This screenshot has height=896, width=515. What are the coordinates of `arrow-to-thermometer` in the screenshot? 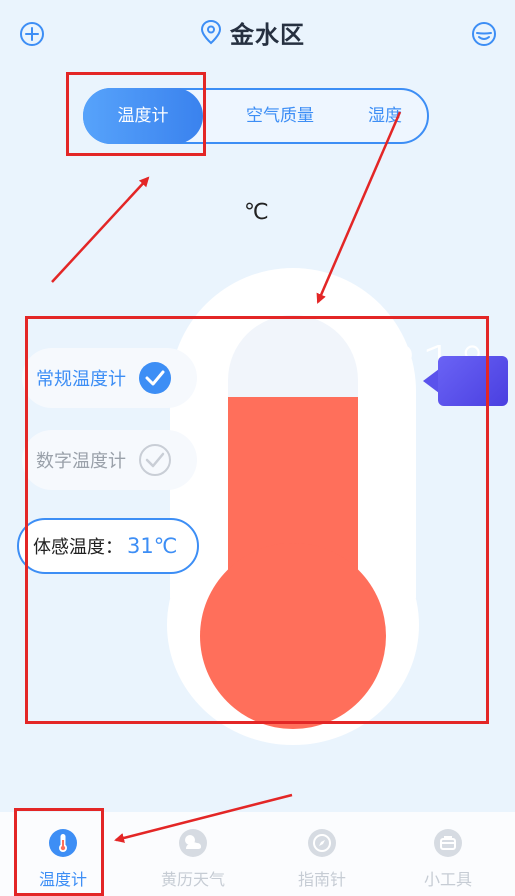 It's located at (359, 207).